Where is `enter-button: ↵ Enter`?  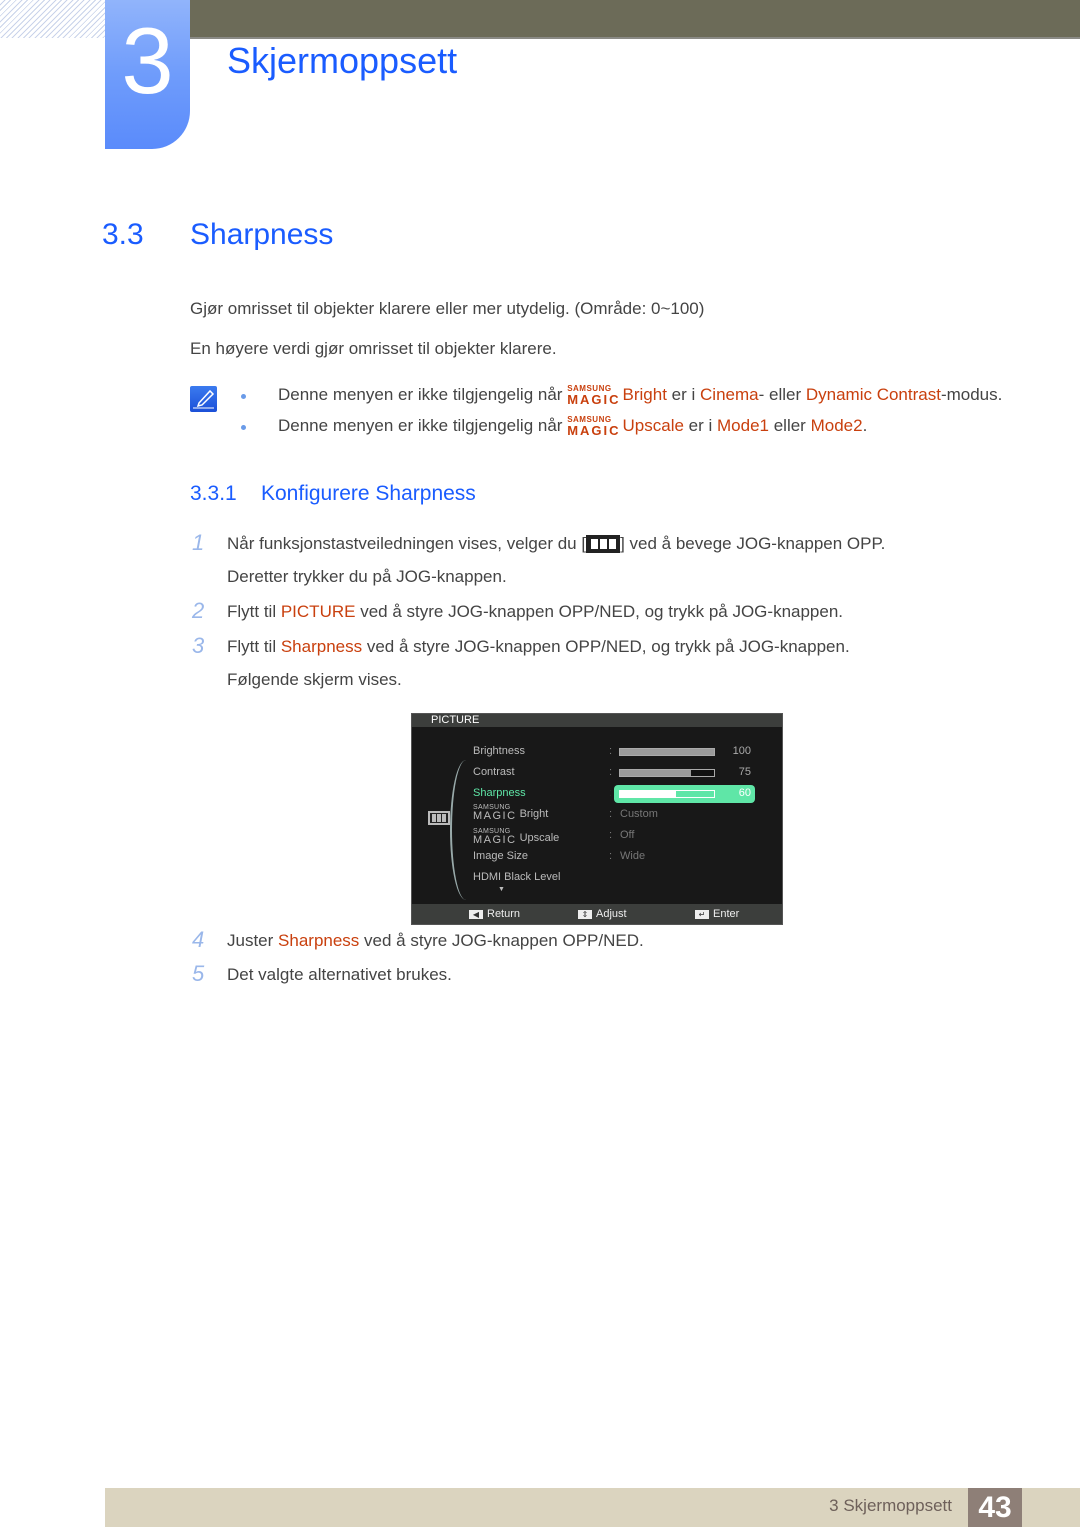
enter-button: ↵ Enter is located at coordinates (717, 914).